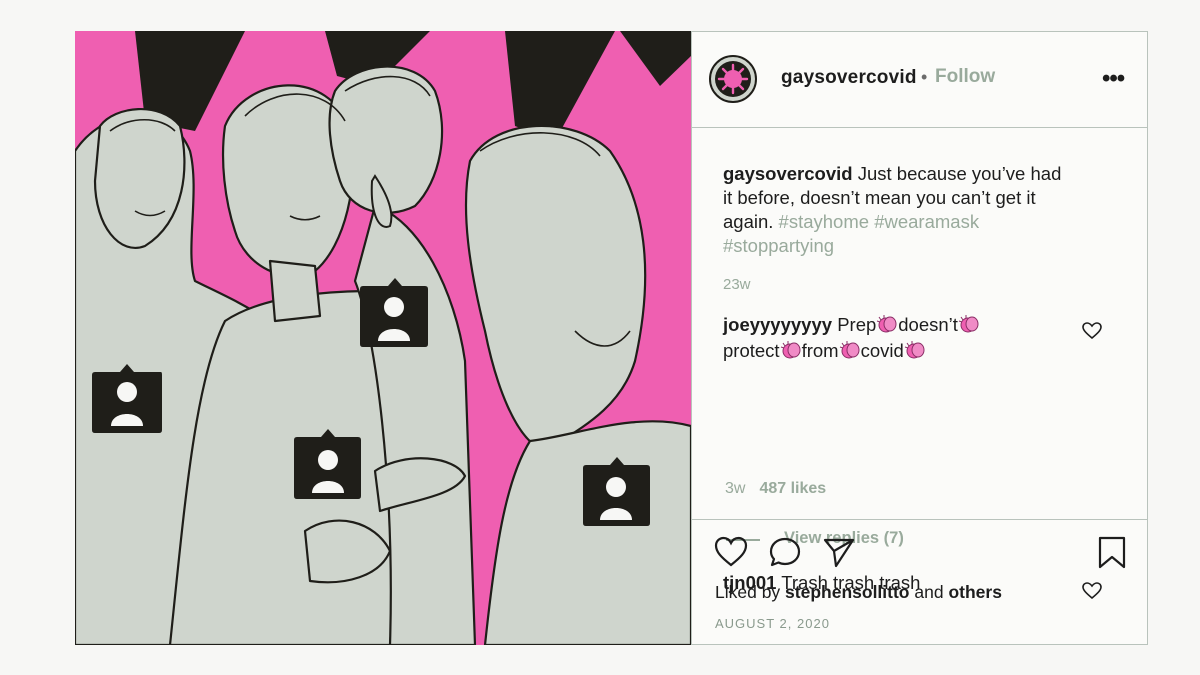 This screenshot has width=1200, height=675. Describe the element at coordinates (735, 488) in the screenshot. I see `comment-timestamp: 3w` at that location.